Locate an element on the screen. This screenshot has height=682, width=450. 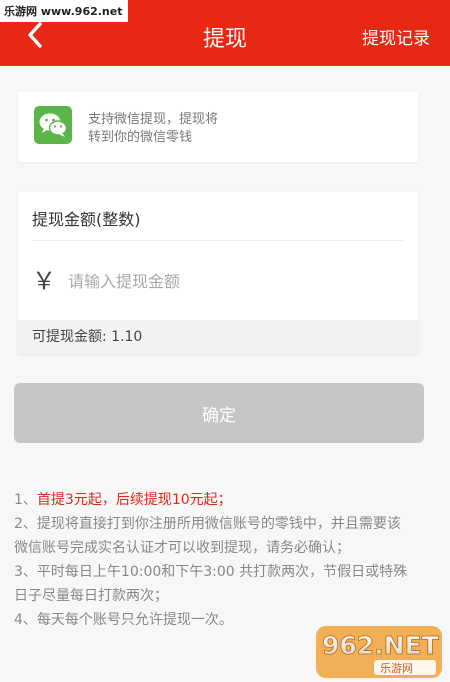
note-prefix: 4、 is located at coordinates (25, 620).